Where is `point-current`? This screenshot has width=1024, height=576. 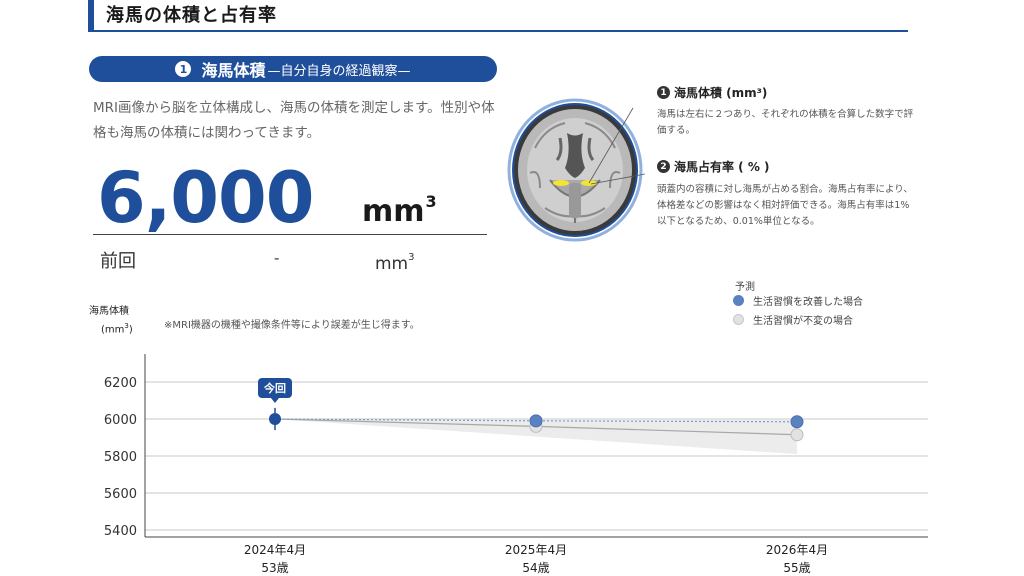
point-current is located at coordinates (275, 419).